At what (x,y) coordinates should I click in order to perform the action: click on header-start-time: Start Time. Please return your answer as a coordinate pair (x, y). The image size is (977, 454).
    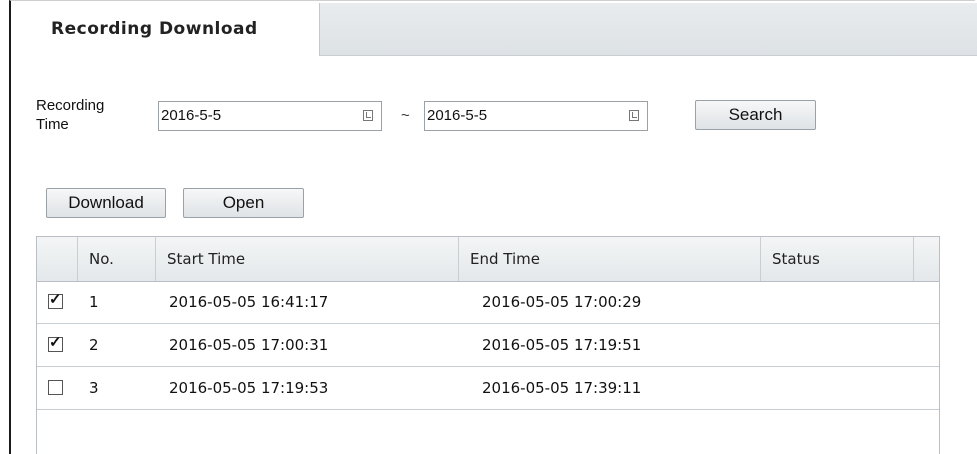
    Looking at the image, I should click on (306, 259).